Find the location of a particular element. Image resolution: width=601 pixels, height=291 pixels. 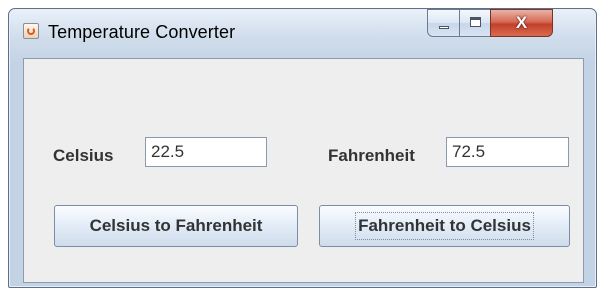

fahrenheit-label: Fahrenheit is located at coordinates (371, 155).